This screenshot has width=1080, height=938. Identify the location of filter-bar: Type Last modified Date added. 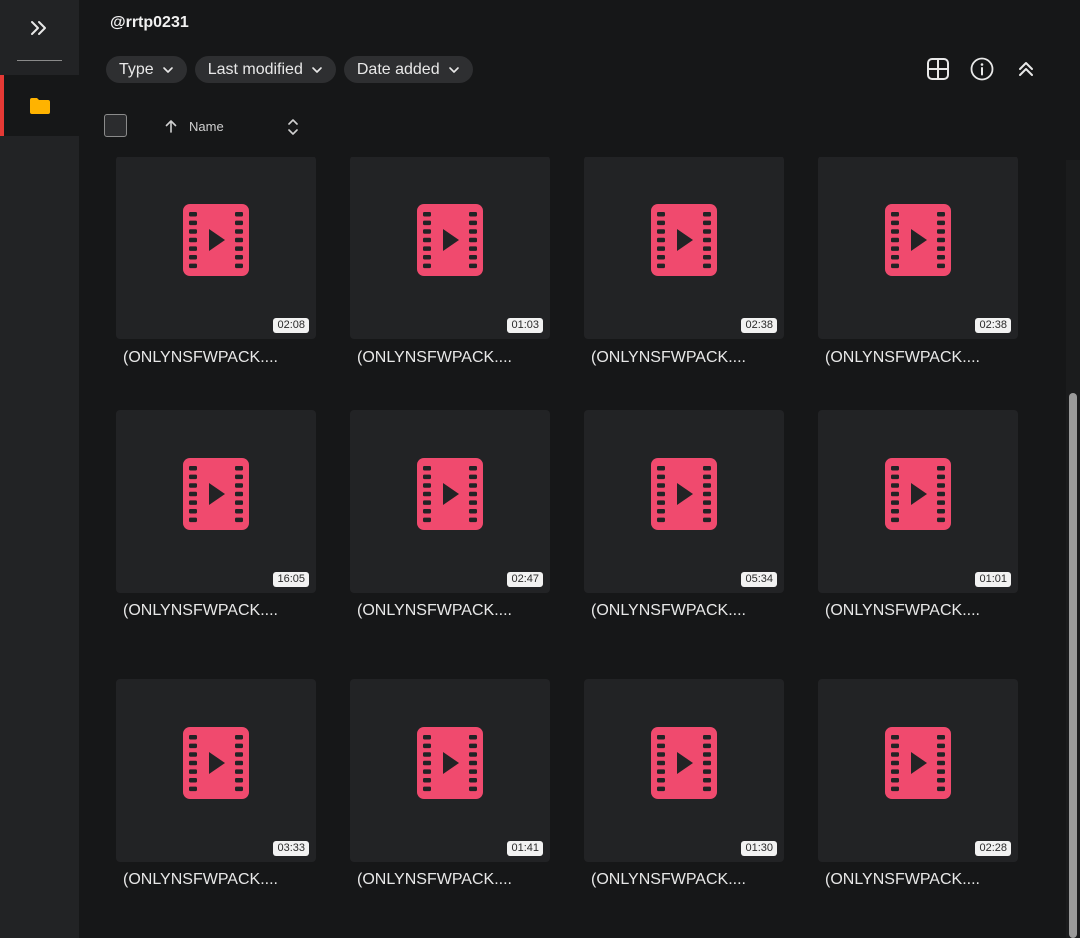
(289, 69).